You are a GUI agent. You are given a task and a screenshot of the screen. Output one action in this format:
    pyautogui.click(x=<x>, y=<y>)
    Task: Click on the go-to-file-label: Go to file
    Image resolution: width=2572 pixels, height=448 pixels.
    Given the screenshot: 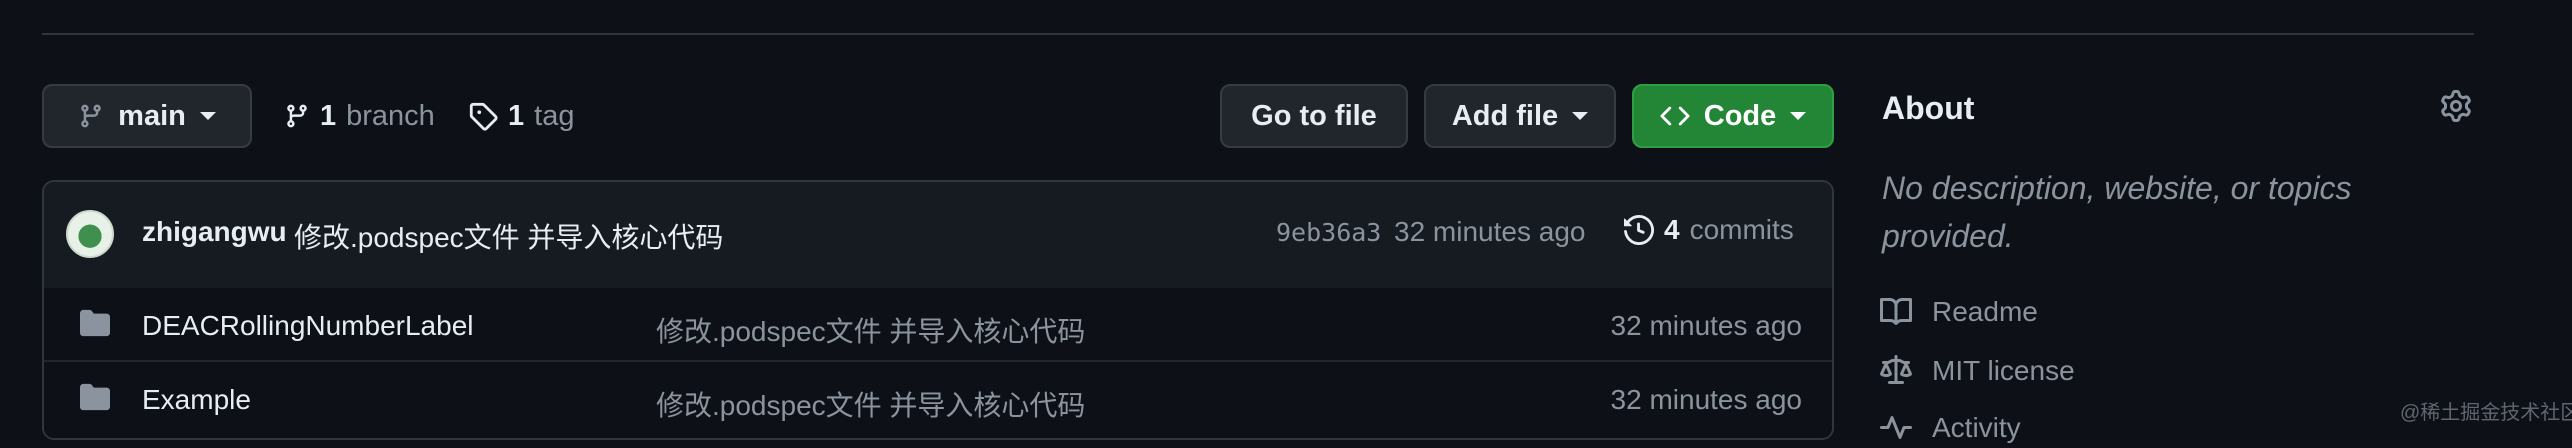 What is the action you would take?
    pyautogui.click(x=1314, y=115)
    